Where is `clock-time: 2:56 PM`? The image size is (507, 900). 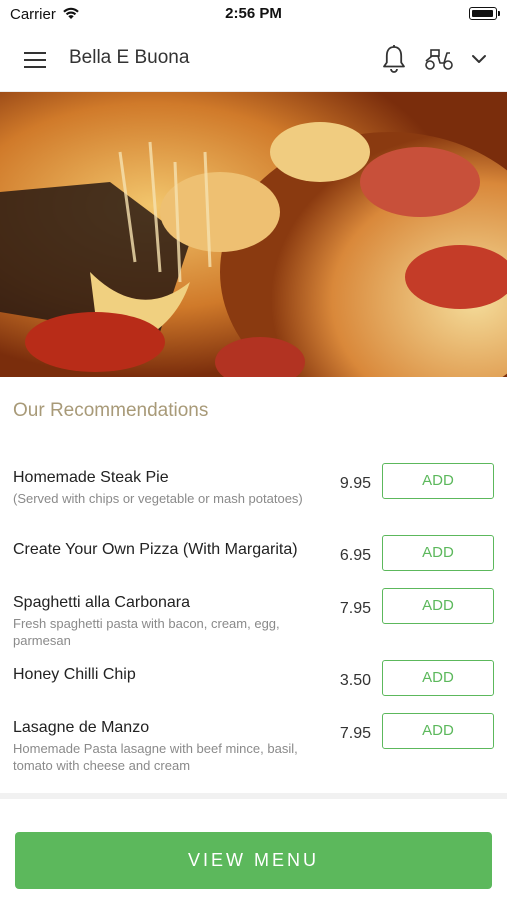 clock-time: 2:56 PM is located at coordinates (253, 13).